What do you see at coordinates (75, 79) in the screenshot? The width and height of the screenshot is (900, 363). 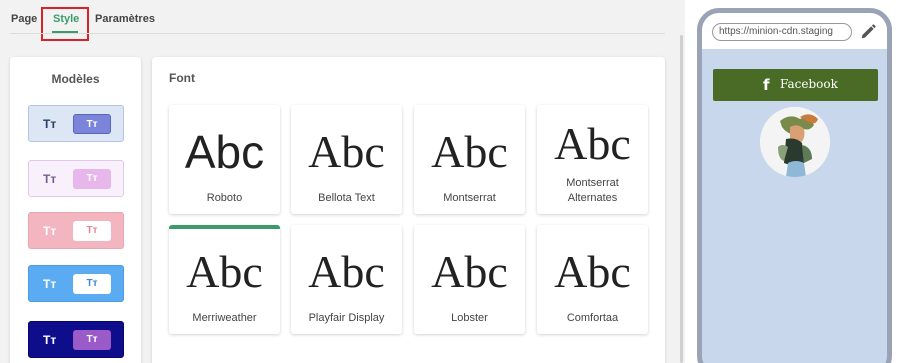 I see `models-title: Modèles` at bounding box center [75, 79].